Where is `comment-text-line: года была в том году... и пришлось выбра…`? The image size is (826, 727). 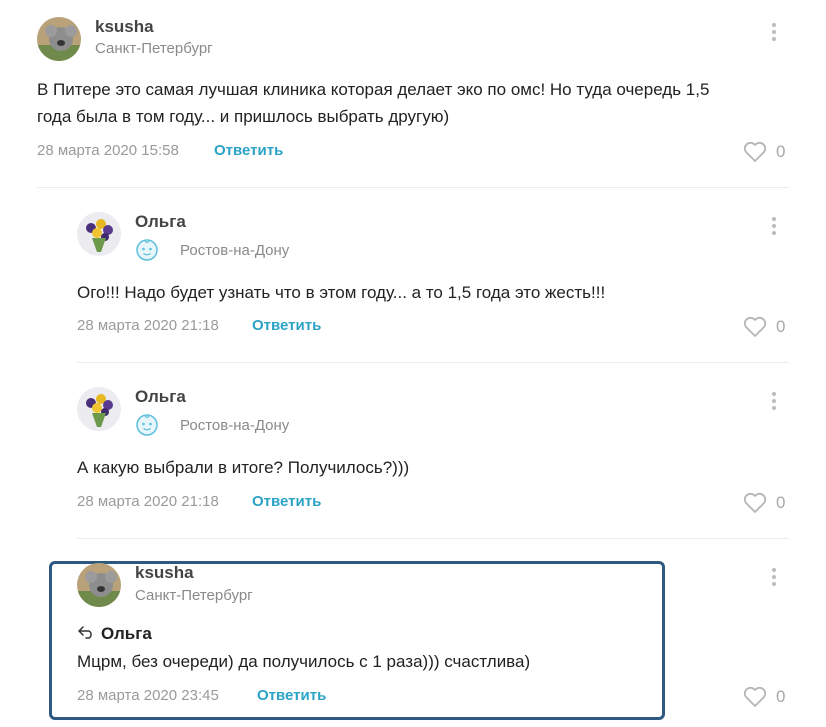
comment-text-line: года была в том году... и пришлось выбра… is located at coordinates (243, 116).